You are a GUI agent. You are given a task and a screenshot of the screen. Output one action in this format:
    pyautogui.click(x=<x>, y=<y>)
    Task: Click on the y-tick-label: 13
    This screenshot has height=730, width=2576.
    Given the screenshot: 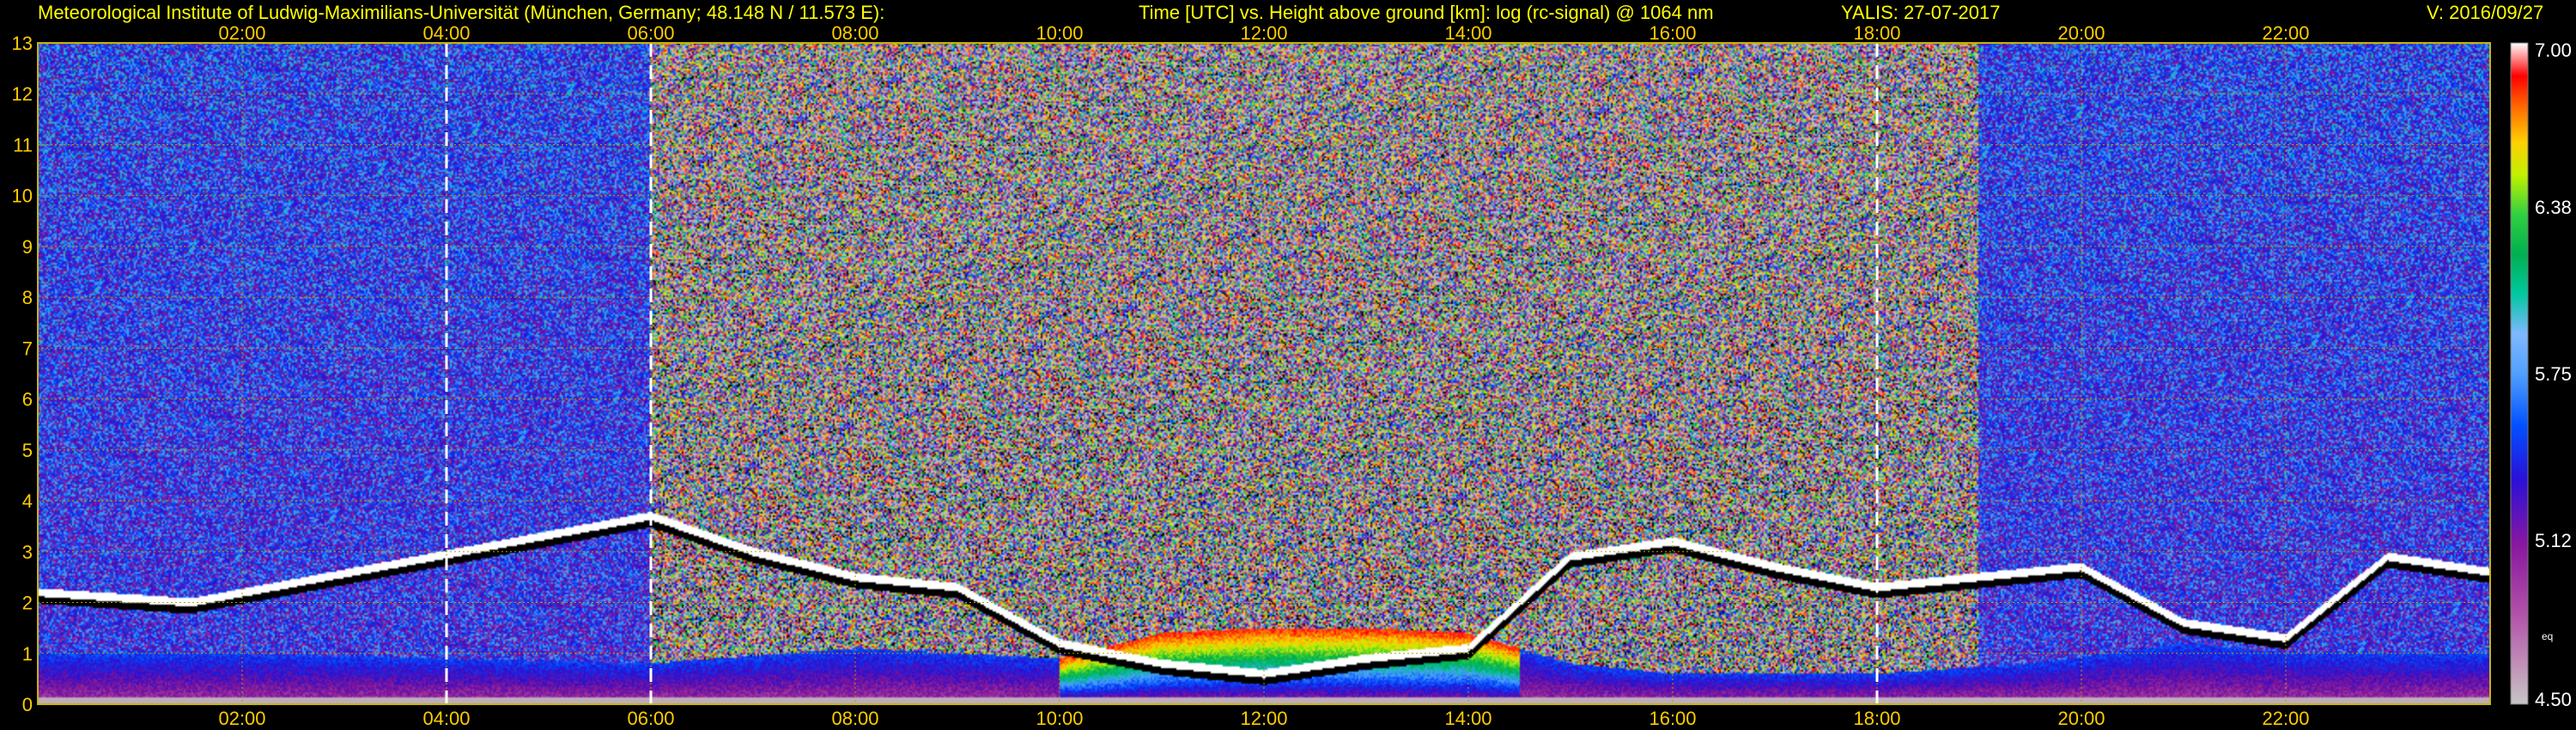 What is the action you would take?
    pyautogui.click(x=23, y=43)
    